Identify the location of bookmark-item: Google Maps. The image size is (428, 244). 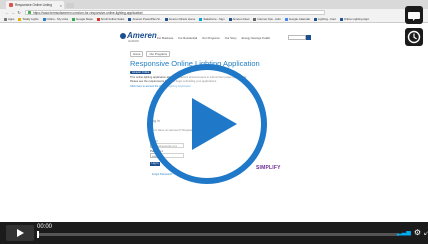
(82, 19).